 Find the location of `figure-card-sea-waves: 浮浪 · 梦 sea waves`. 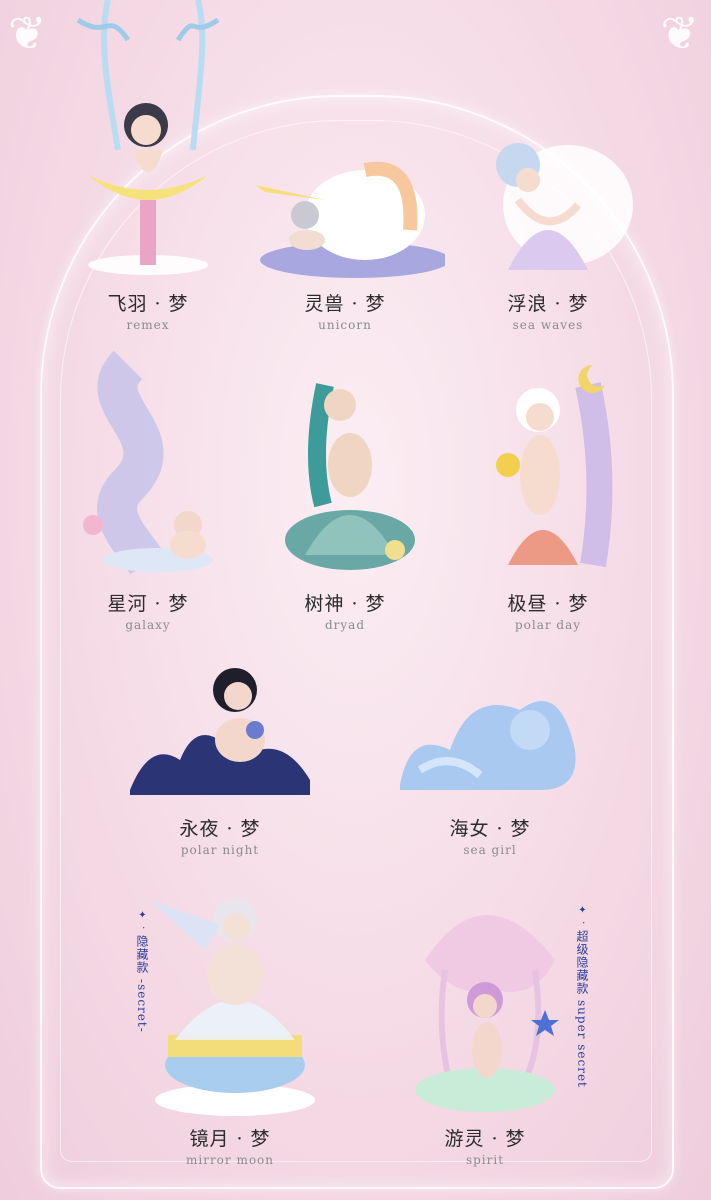

figure-card-sea-waves: 浮浪 · 梦 sea waves is located at coordinates (548, 166).